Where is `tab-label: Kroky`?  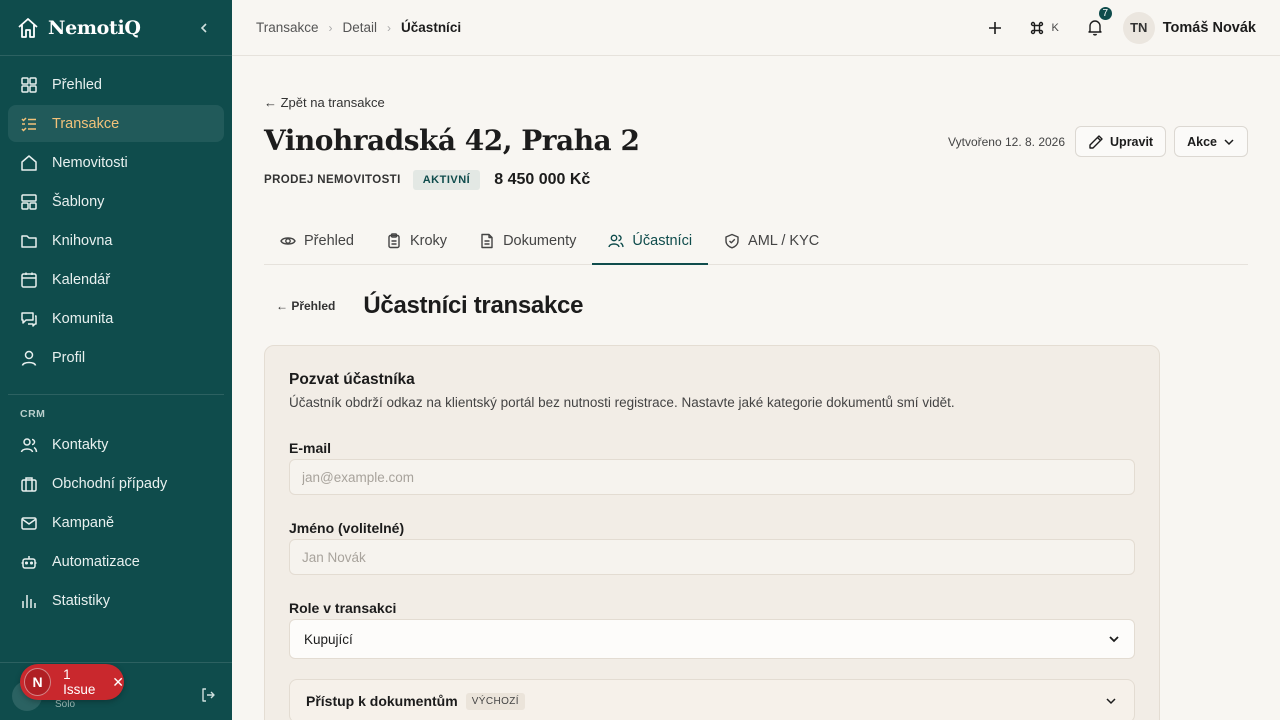 tab-label: Kroky is located at coordinates (428, 241).